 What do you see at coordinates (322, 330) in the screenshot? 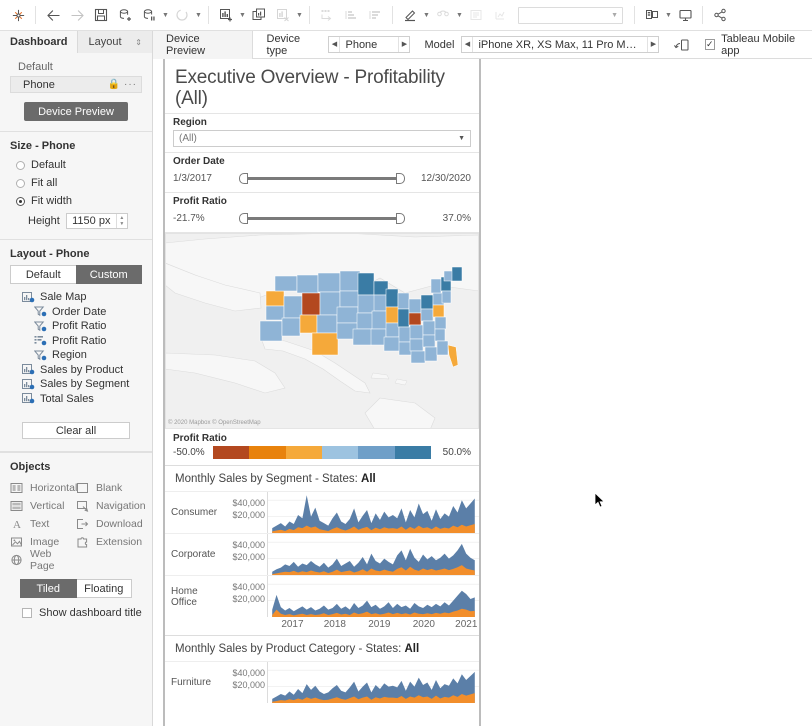
I see `sale-map: © 2020 Mapbox © OpenStreetMap` at bounding box center [322, 330].